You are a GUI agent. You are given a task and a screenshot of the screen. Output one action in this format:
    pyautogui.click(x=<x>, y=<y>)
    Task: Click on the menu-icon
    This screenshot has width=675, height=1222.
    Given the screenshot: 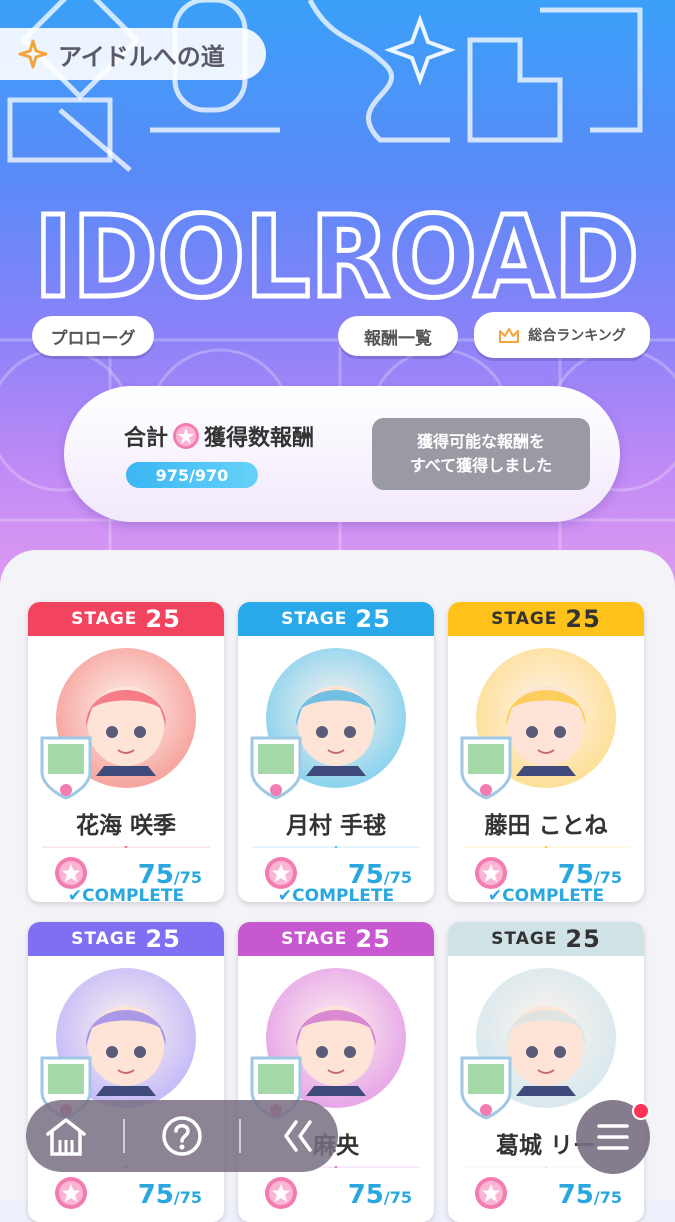 What is the action you would take?
    pyautogui.click(x=613, y=1137)
    